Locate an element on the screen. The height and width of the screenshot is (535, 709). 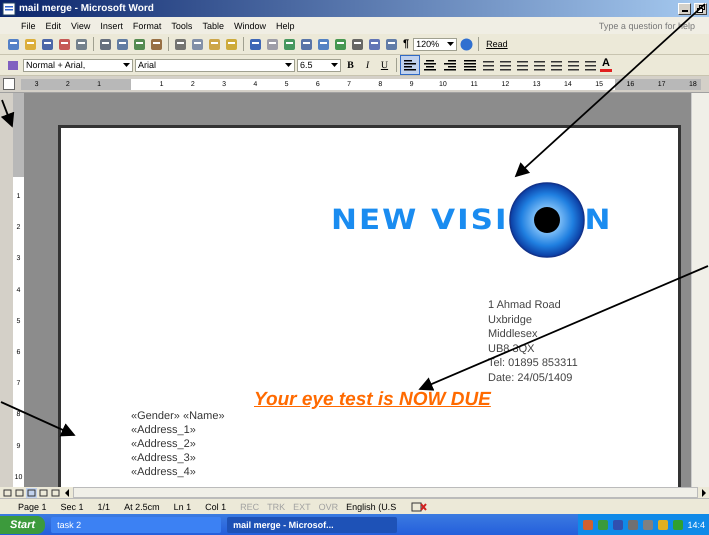
menu-item: Edit is located at coordinates (53, 25).